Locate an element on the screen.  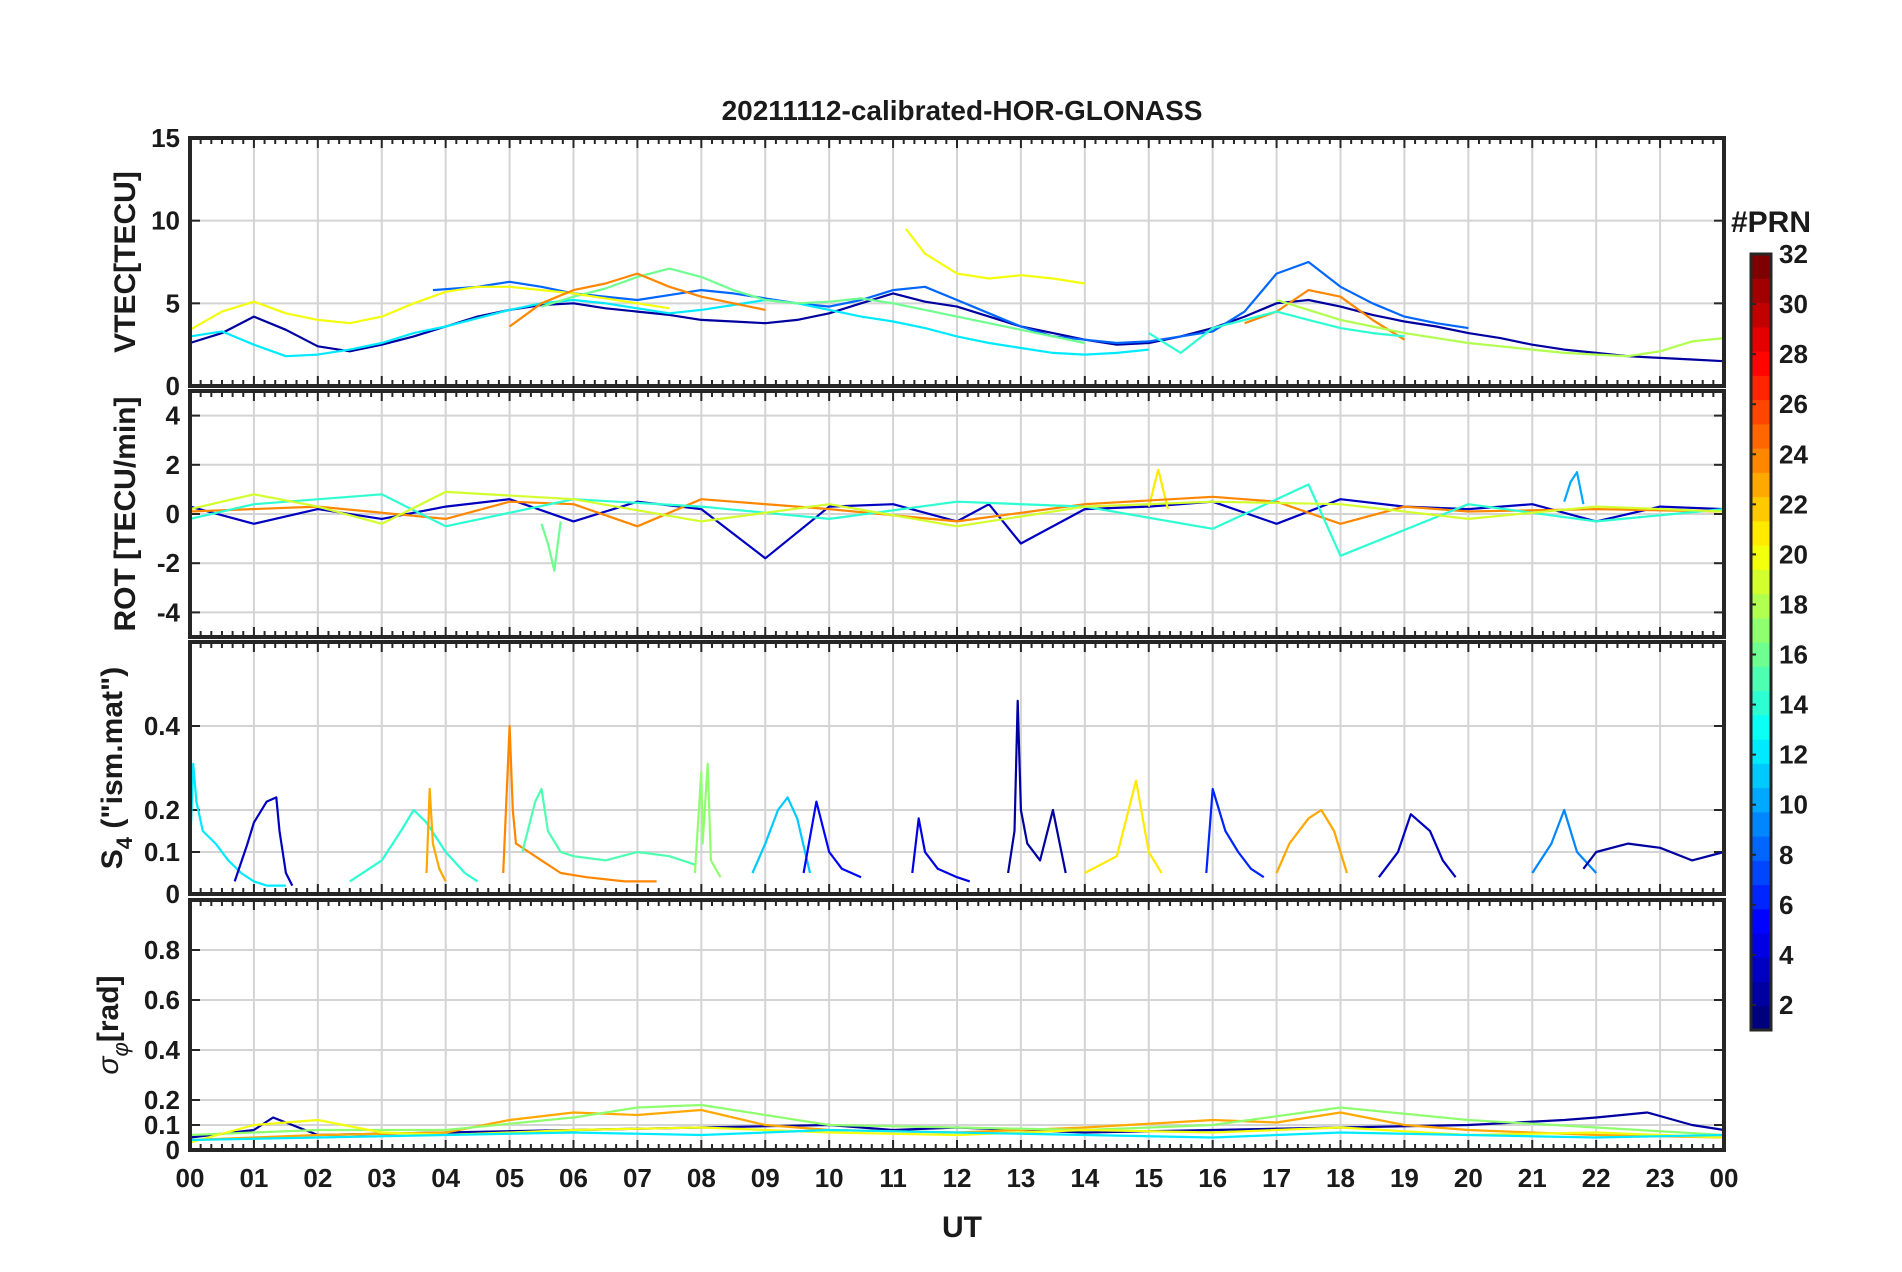
x-tick-label: 19 is located at coordinates (1404, 1178).